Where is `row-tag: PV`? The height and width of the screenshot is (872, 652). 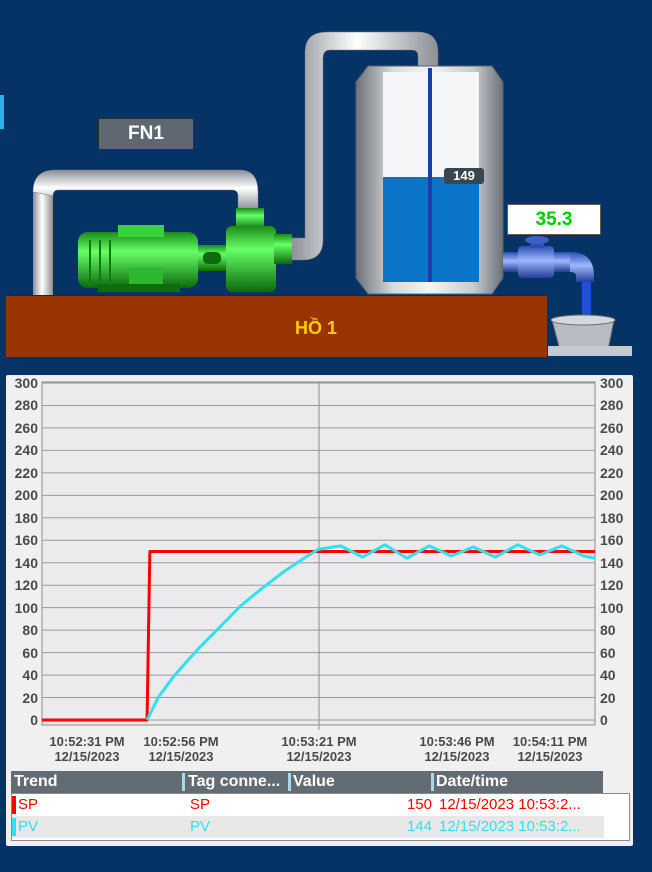 row-tag: PV is located at coordinates (200, 826).